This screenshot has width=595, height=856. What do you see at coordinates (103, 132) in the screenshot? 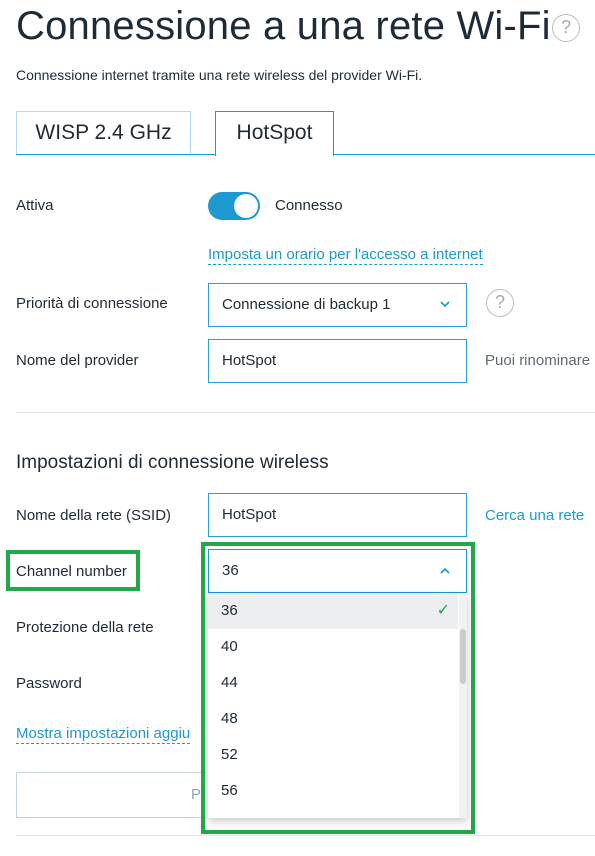
I see `tab-wisp-2-4-ghz: WISP 2.4 GHz` at bounding box center [103, 132].